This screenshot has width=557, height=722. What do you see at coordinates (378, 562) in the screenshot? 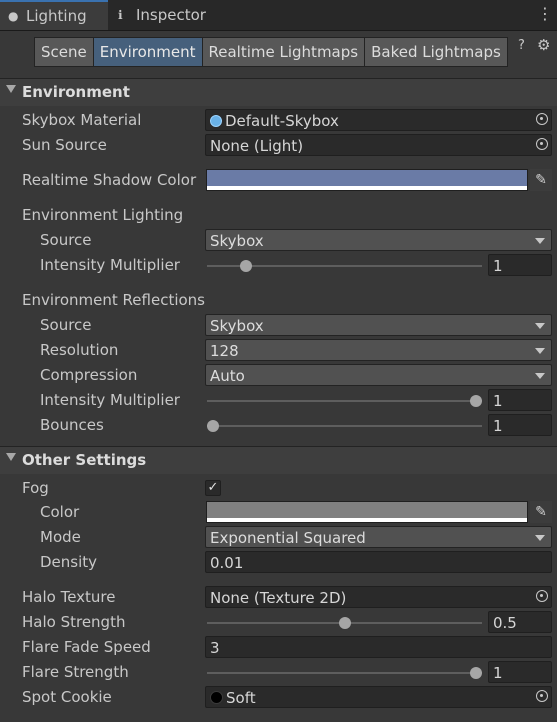
I see `fog-density-field: 0.01` at bounding box center [378, 562].